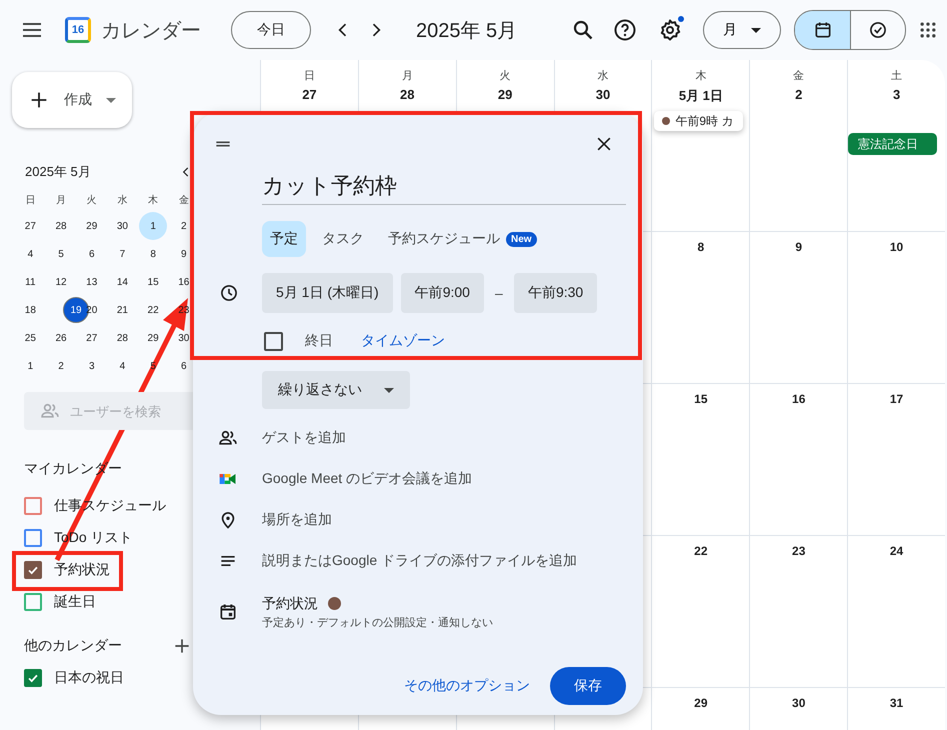 The height and width of the screenshot is (730, 947). Describe the element at coordinates (153, 310) in the screenshot. I see `mini-calendar-day: 22` at that location.